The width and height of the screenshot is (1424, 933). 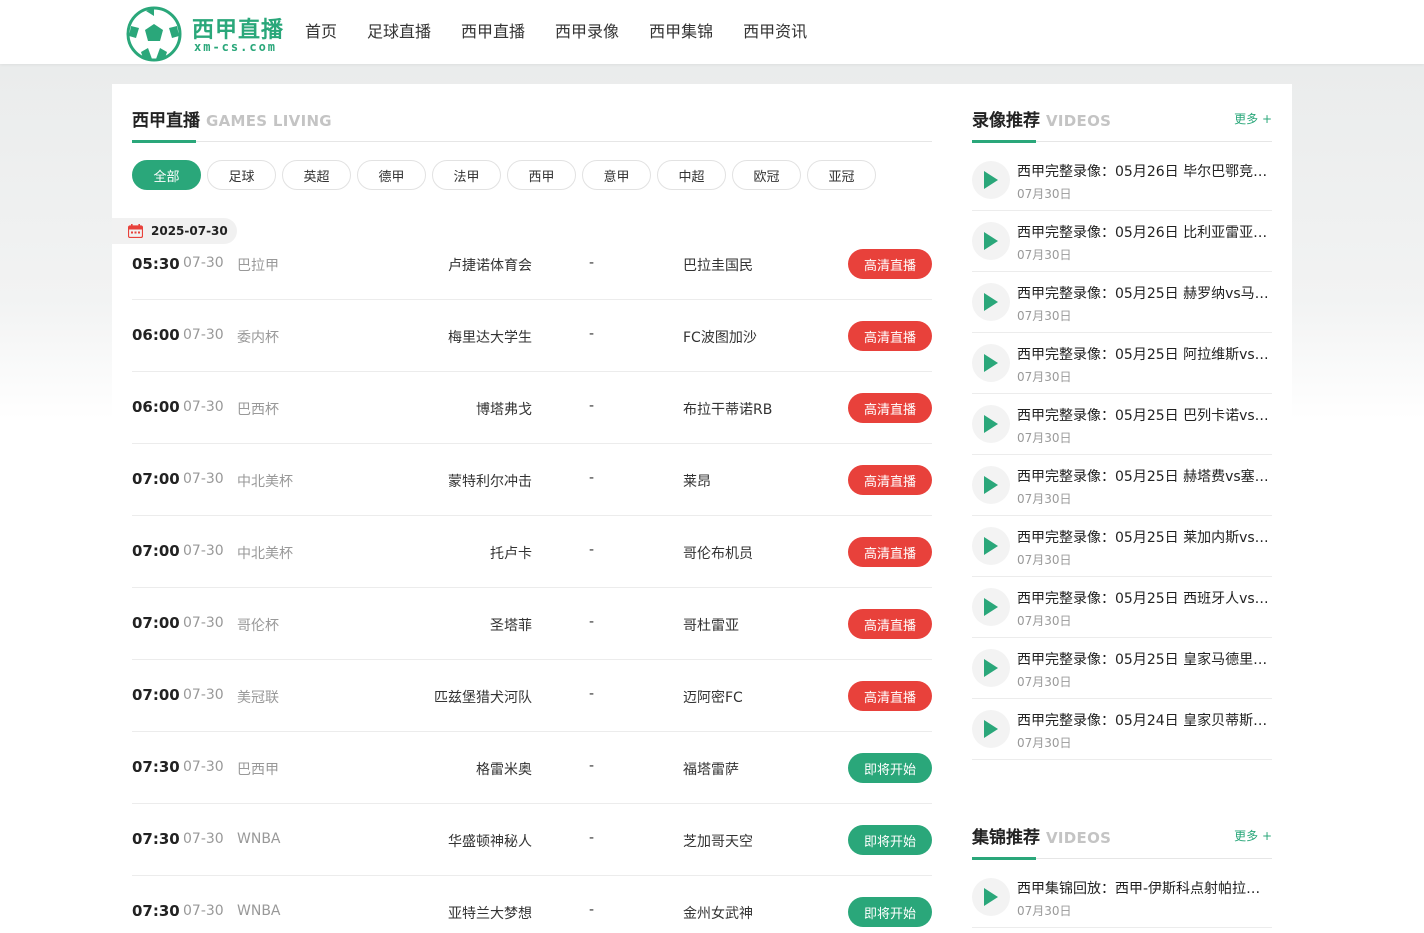 What do you see at coordinates (166, 175) in the screenshot?
I see `filter-all: 全部` at bounding box center [166, 175].